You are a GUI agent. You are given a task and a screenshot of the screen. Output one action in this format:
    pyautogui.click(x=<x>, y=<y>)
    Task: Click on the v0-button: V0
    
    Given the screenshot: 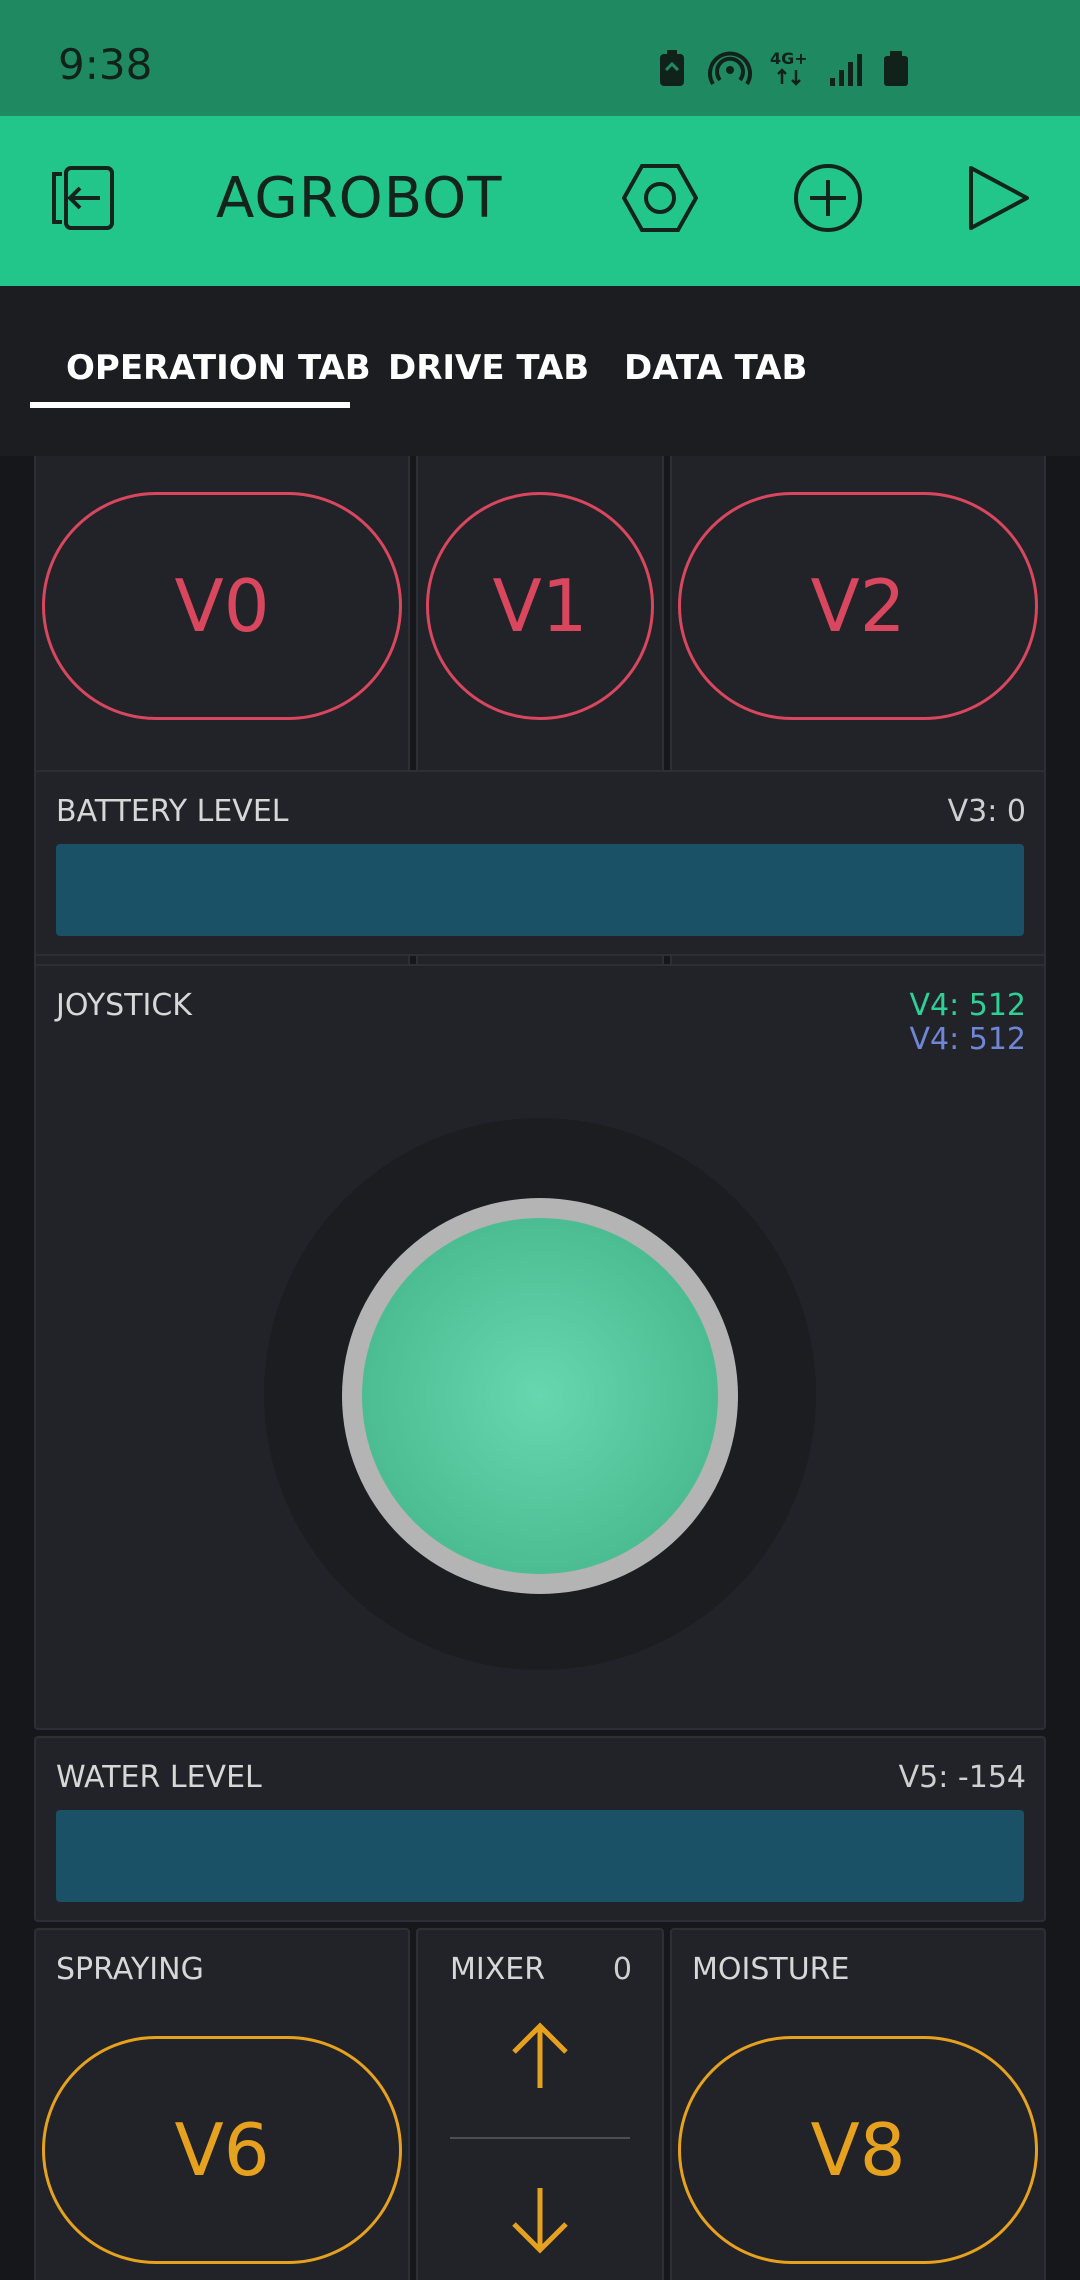 What is the action you would take?
    pyautogui.click(x=222, y=606)
    